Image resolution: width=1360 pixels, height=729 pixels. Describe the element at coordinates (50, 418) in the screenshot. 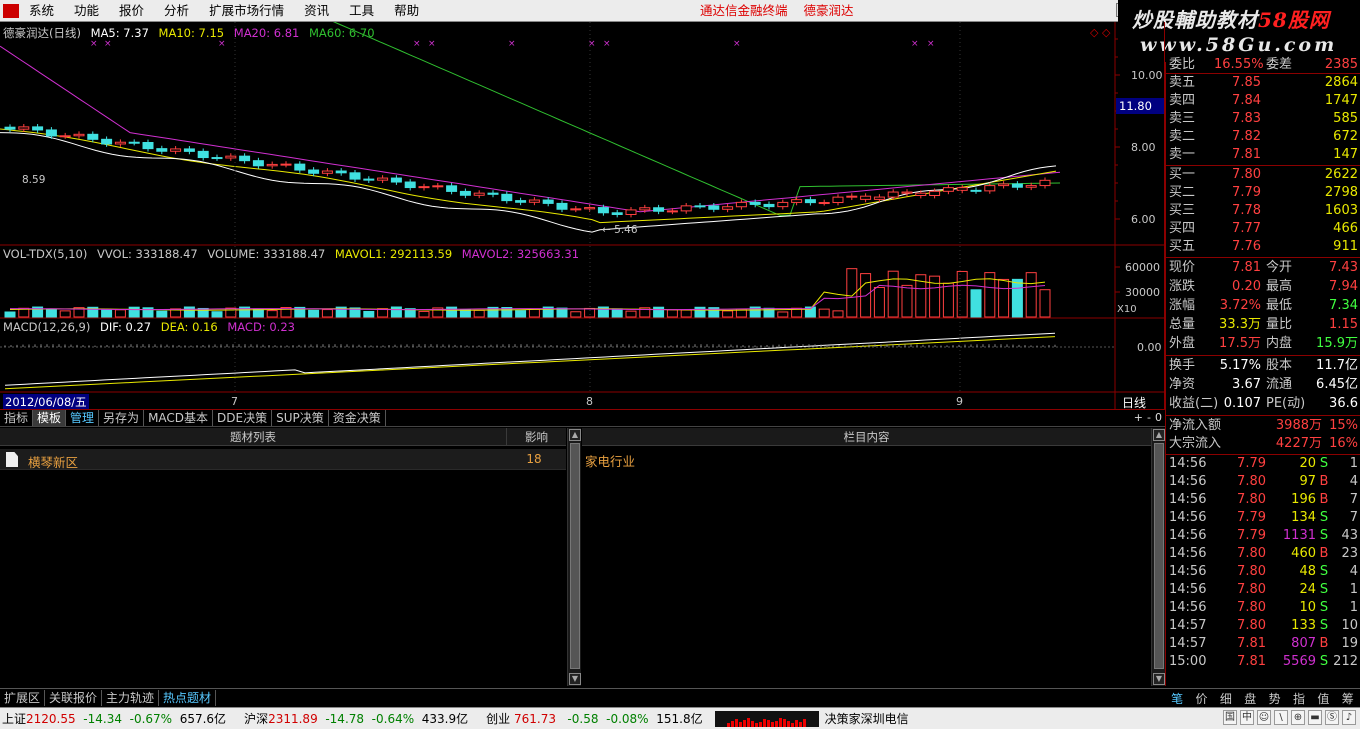

I see `tab-template: 模板` at that location.